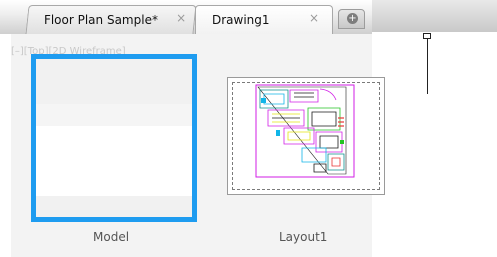  I want to click on floor-plan-preview-image, so click(305, 131).